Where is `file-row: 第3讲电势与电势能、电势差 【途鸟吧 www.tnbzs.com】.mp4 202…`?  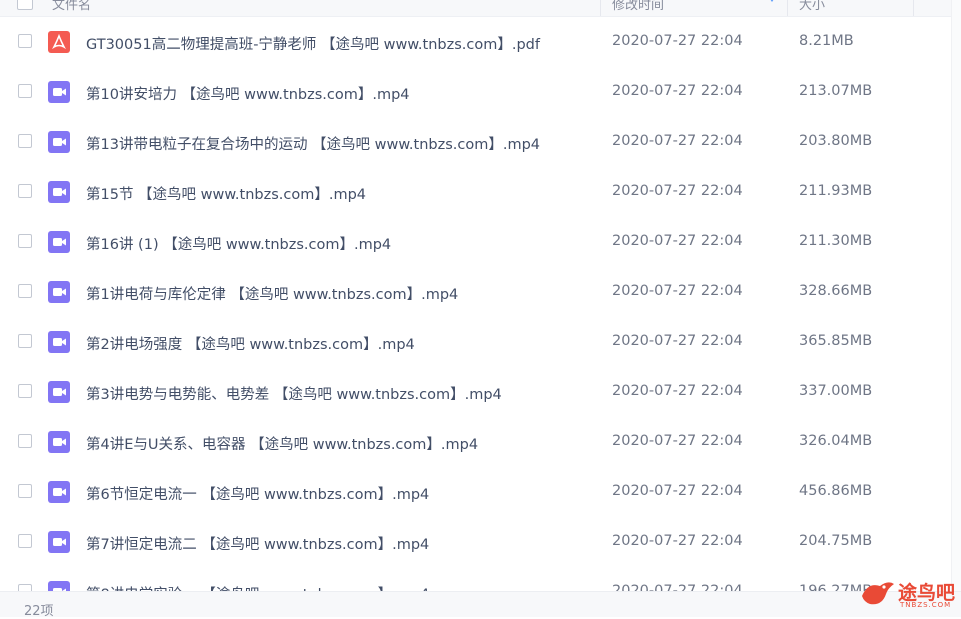
file-row: 第3讲电势与电势能、电势差 【途鸟吧 www.tnbzs.com】.mp4 202… is located at coordinates (480, 392).